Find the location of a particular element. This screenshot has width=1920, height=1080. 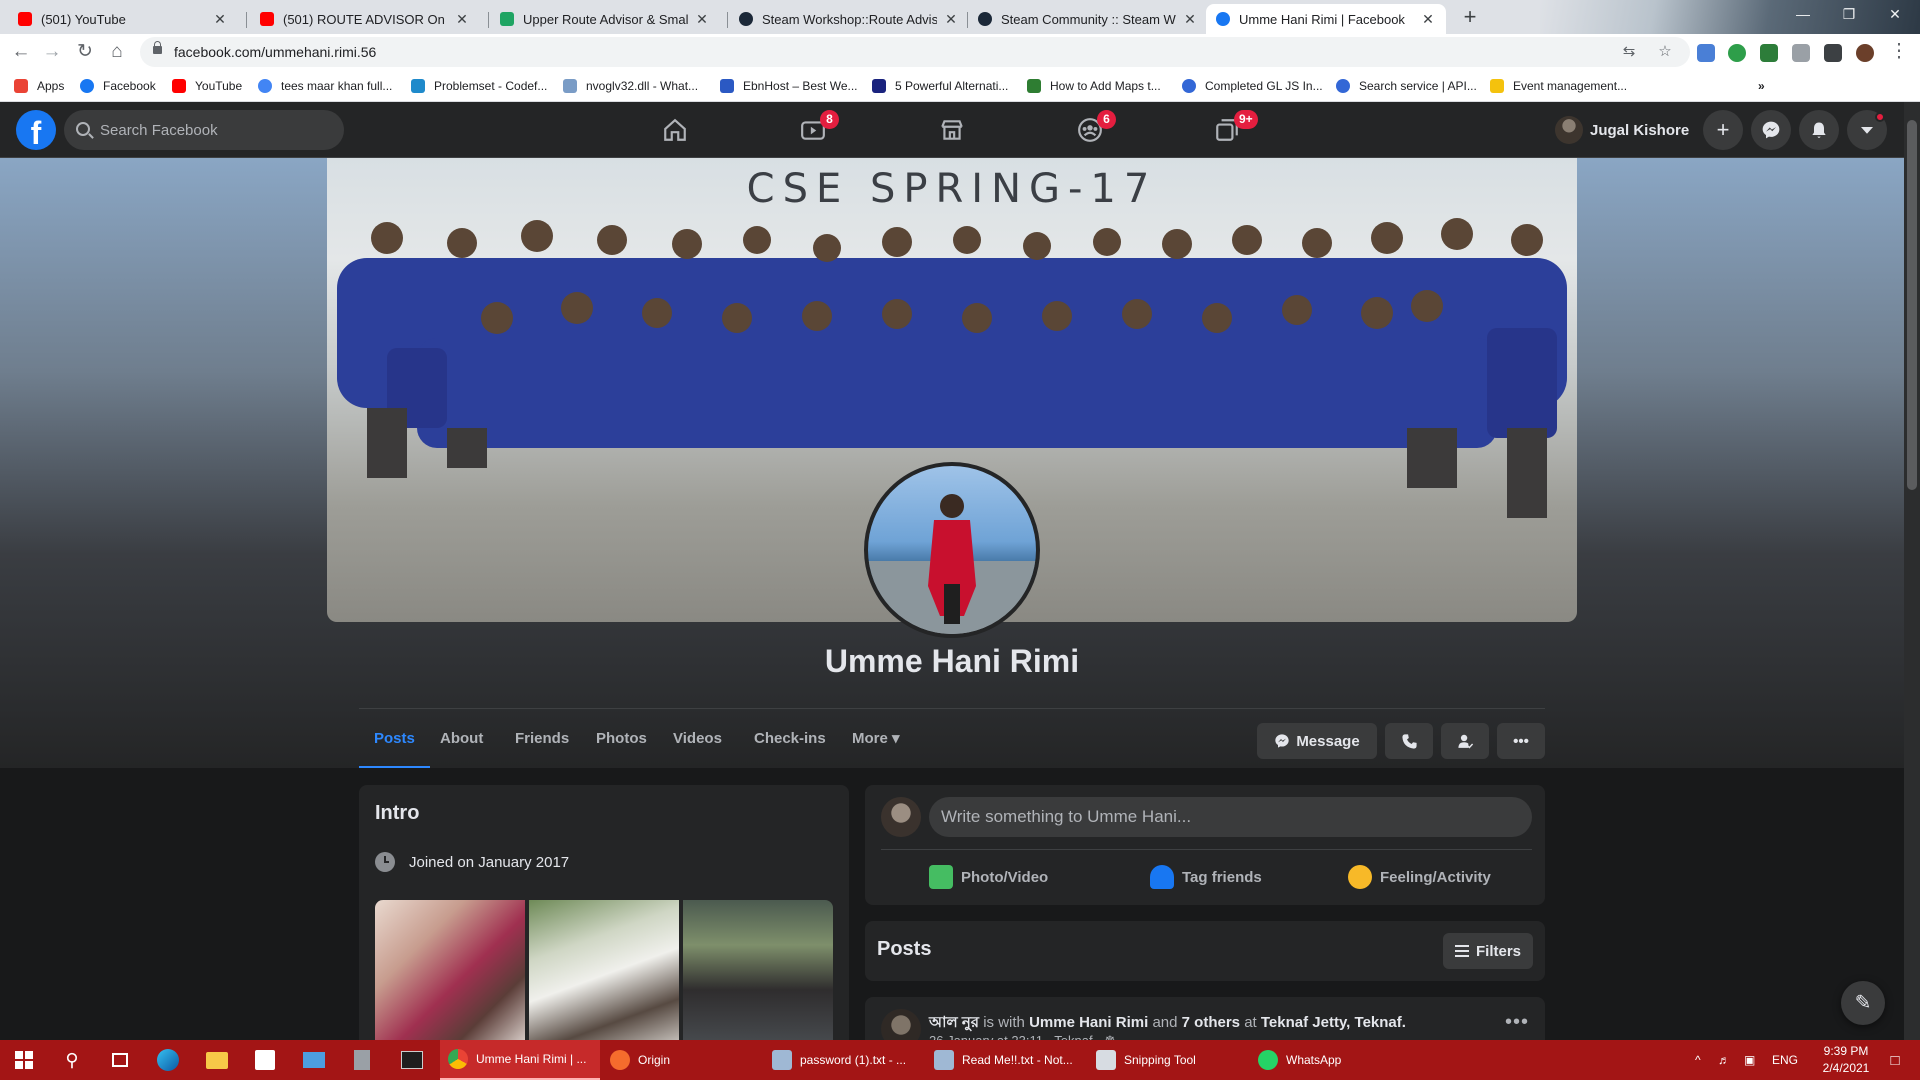

edge-icon is located at coordinates (168, 1060).